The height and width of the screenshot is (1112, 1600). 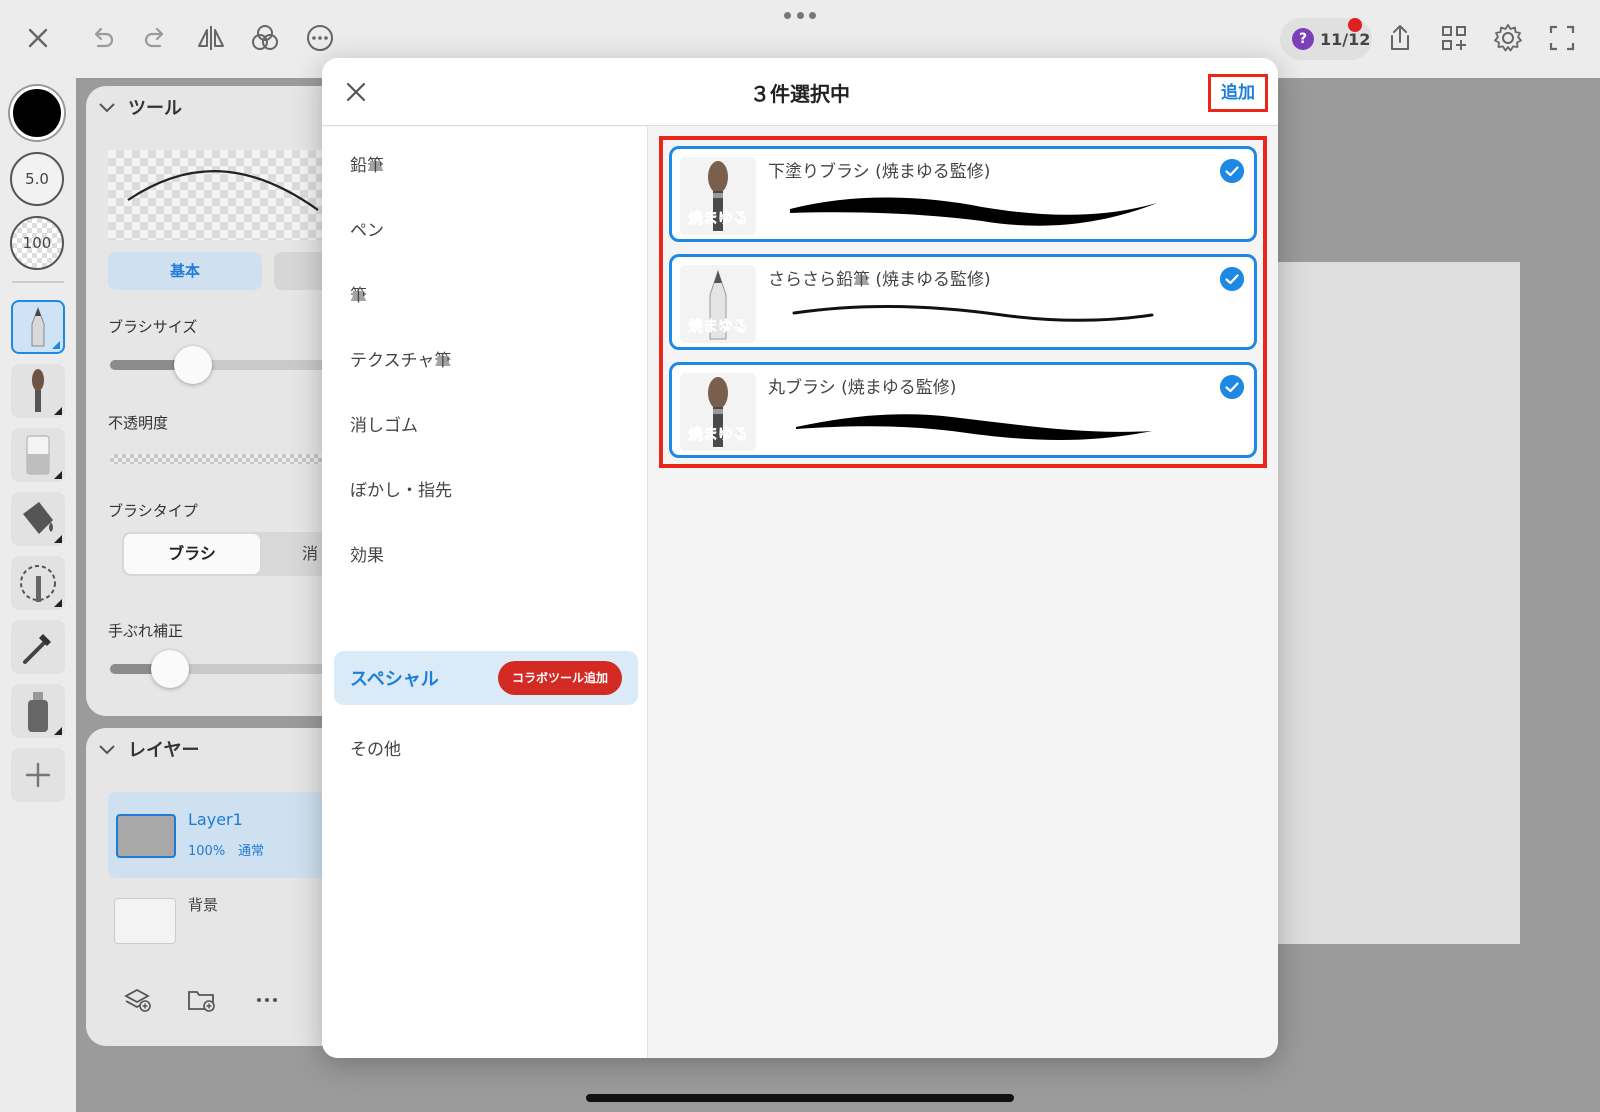 What do you see at coordinates (38, 38) in the screenshot?
I see `close-icon` at bounding box center [38, 38].